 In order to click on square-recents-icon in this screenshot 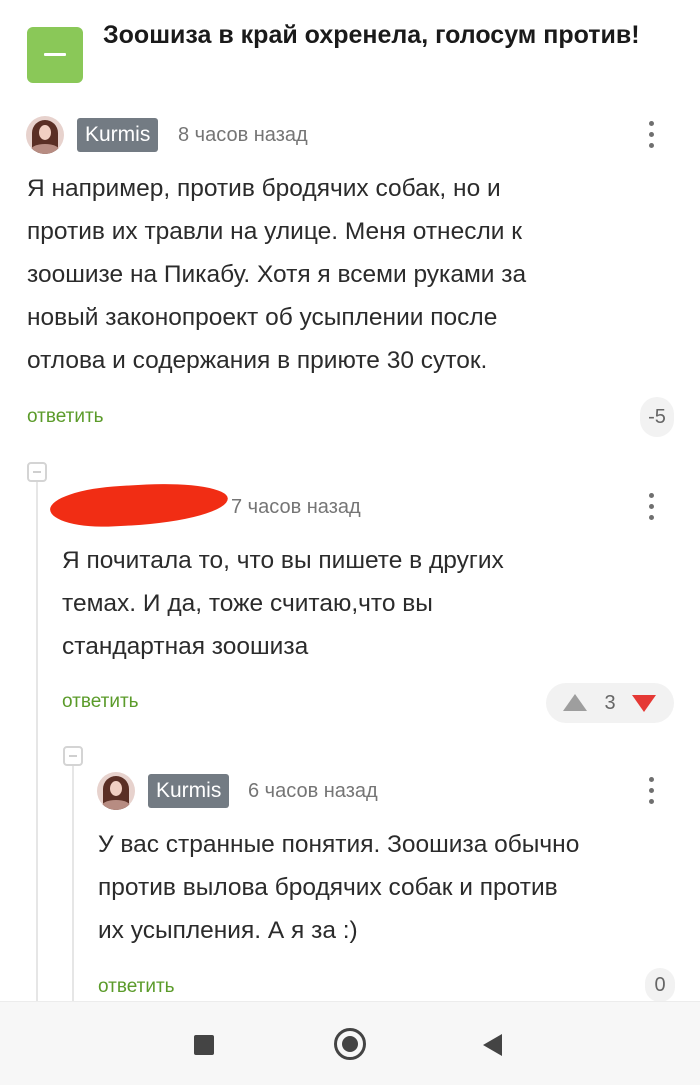, I will do `click(204, 1045)`.